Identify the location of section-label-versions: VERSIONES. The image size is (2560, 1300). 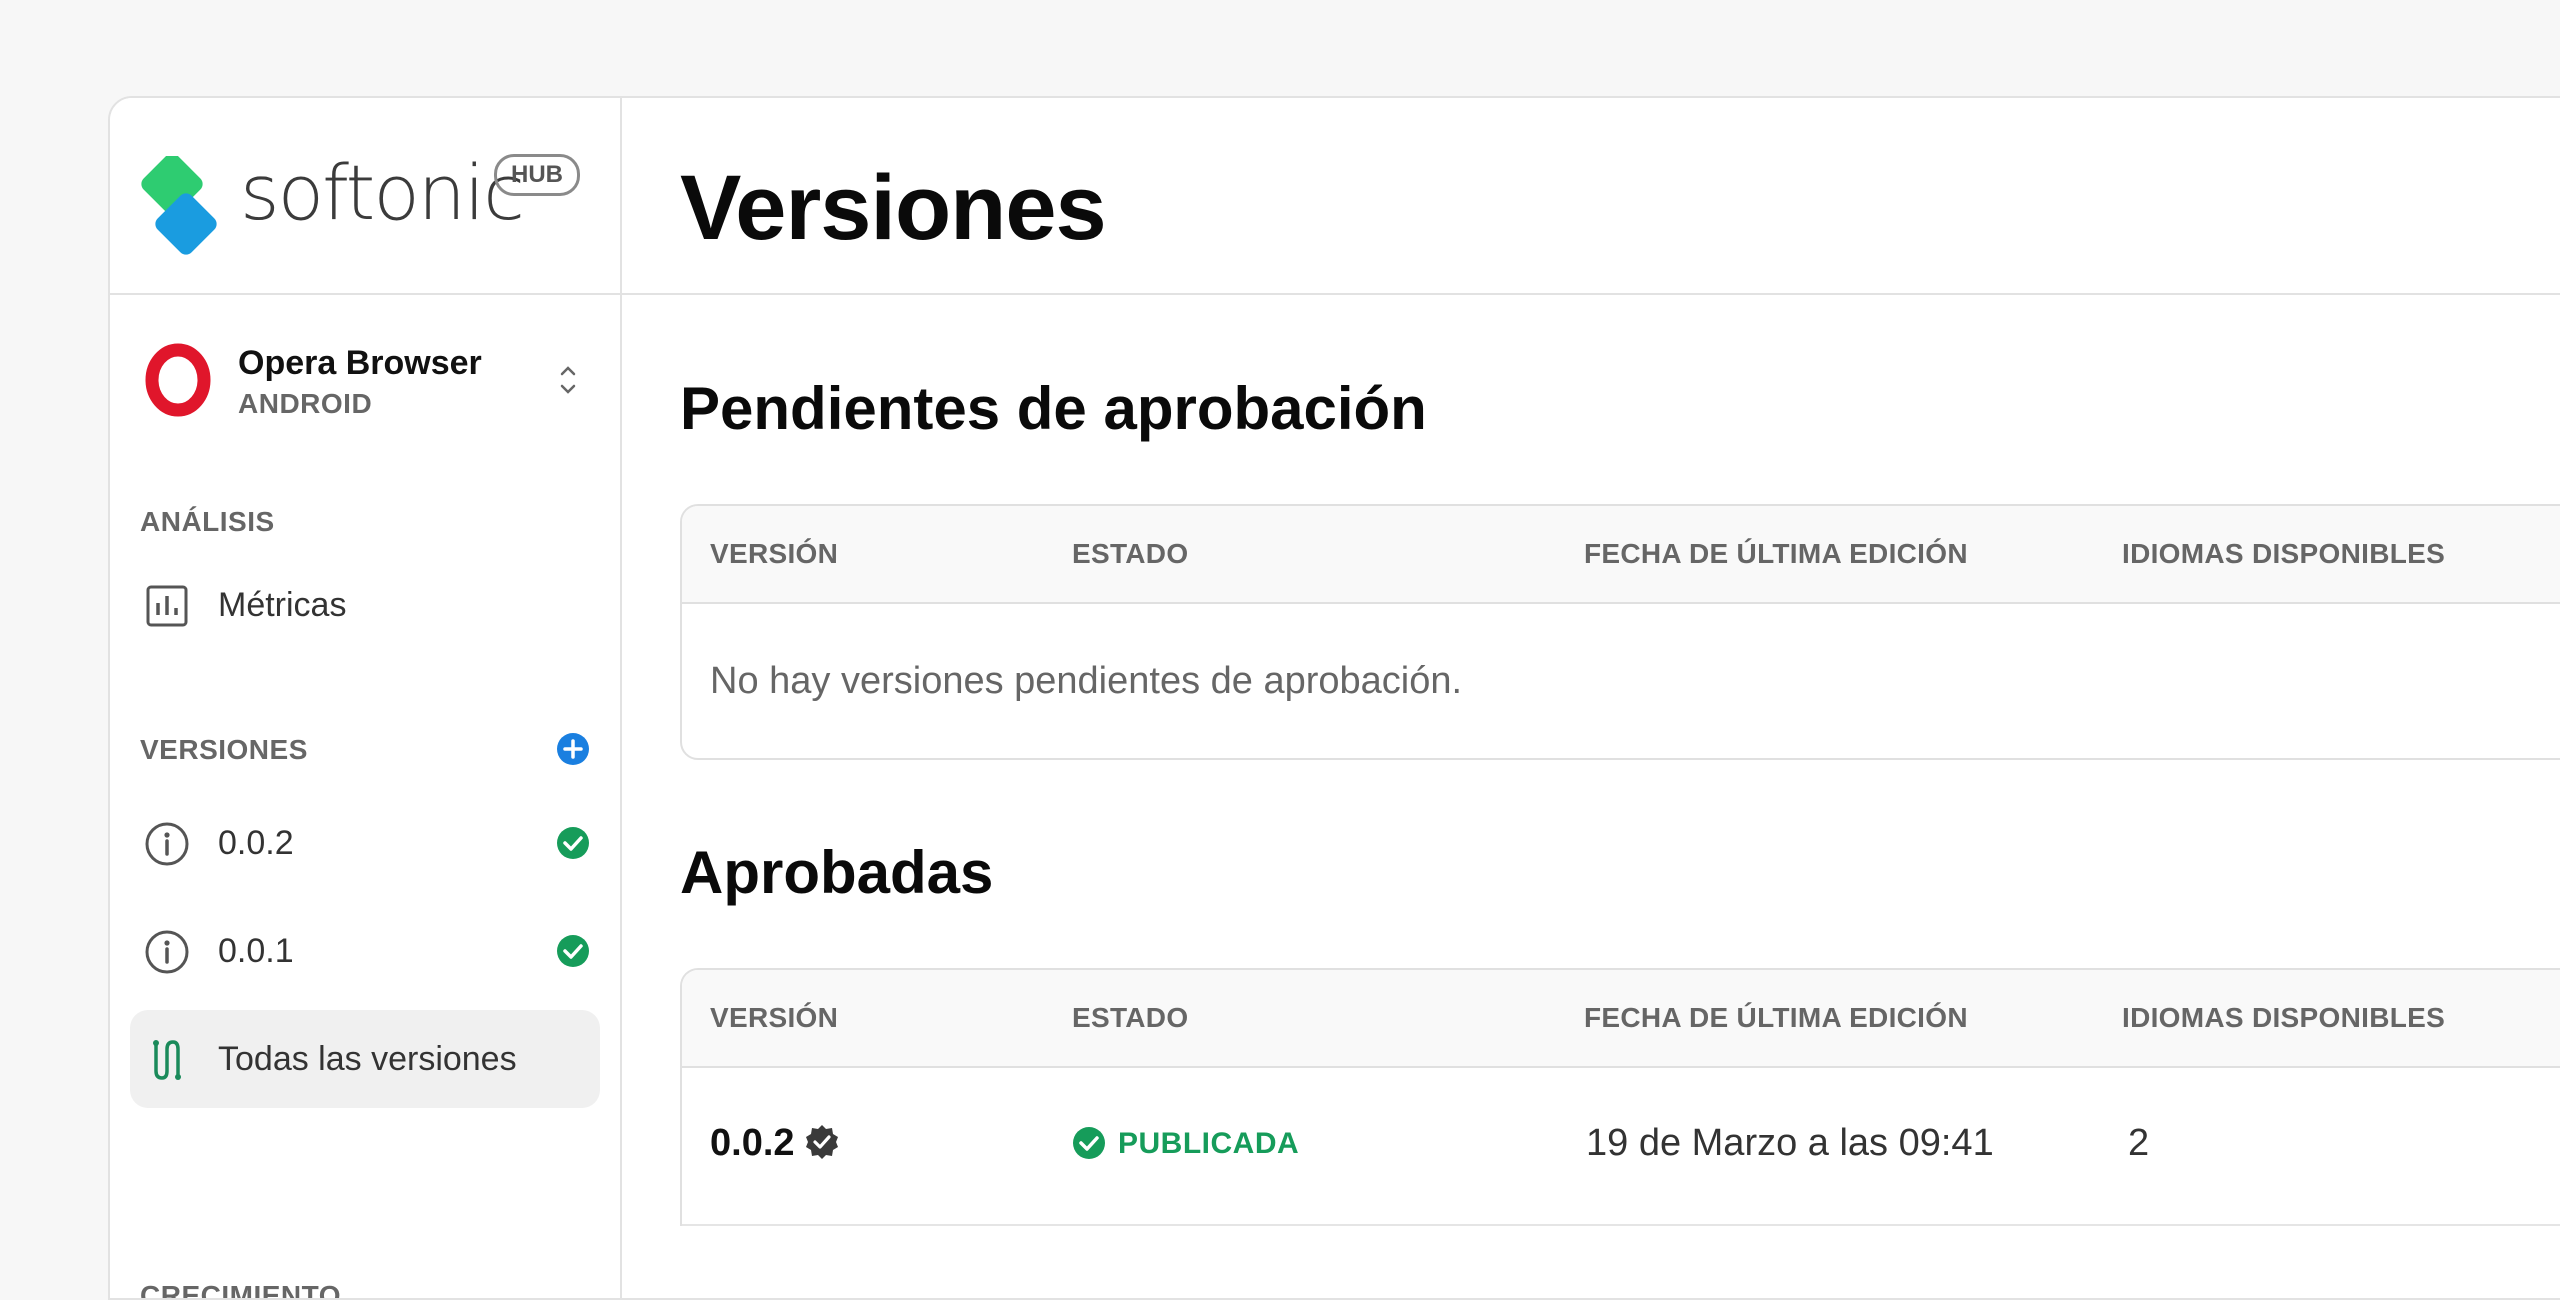
(224, 749).